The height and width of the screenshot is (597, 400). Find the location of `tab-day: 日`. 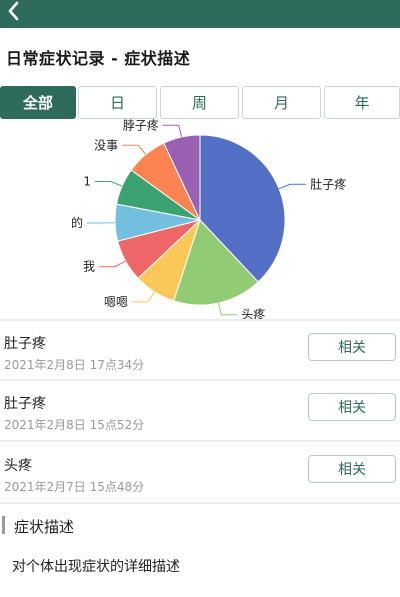

tab-day: 日 is located at coordinates (117, 102).